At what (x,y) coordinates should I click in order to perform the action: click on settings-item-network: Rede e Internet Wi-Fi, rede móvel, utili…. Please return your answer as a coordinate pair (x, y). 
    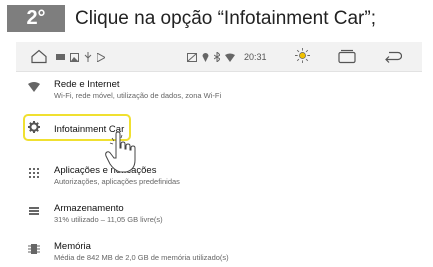
    Looking at the image, I should click on (219, 90).